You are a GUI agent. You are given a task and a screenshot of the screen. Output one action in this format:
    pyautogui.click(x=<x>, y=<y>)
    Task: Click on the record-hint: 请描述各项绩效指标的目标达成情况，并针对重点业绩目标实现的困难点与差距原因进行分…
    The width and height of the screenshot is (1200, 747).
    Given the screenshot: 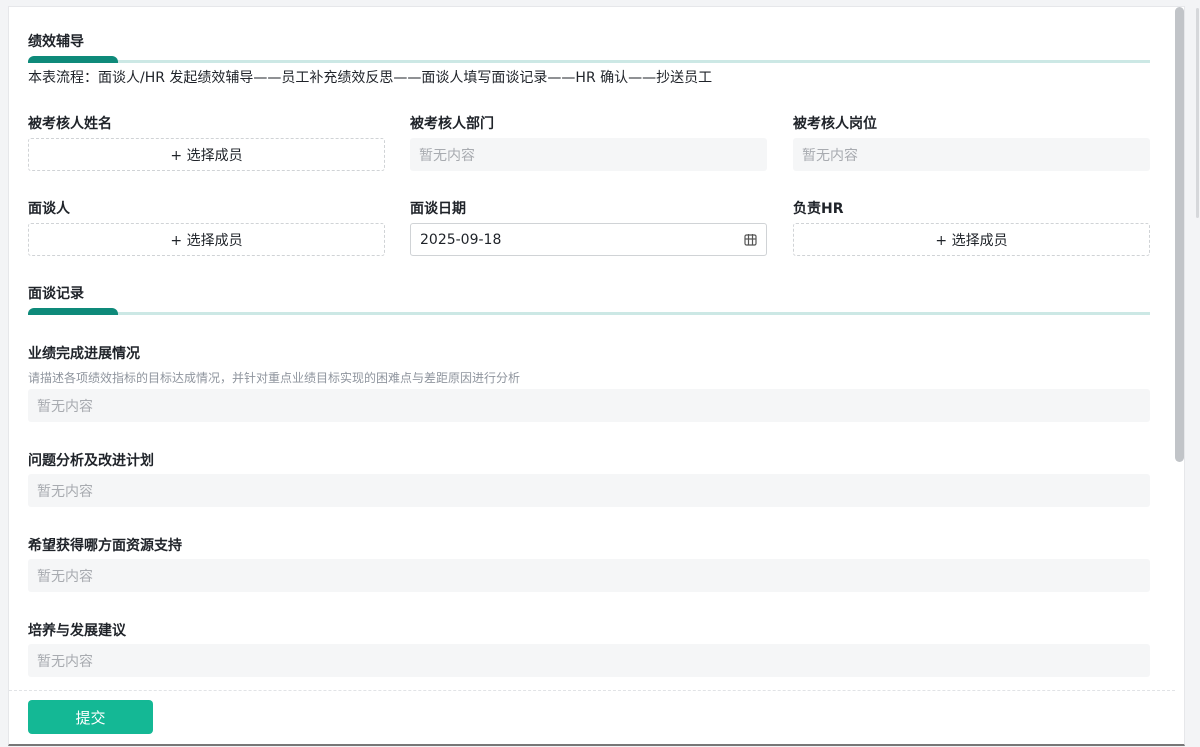 What is the action you would take?
    pyautogui.click(x=274, y=378)
    